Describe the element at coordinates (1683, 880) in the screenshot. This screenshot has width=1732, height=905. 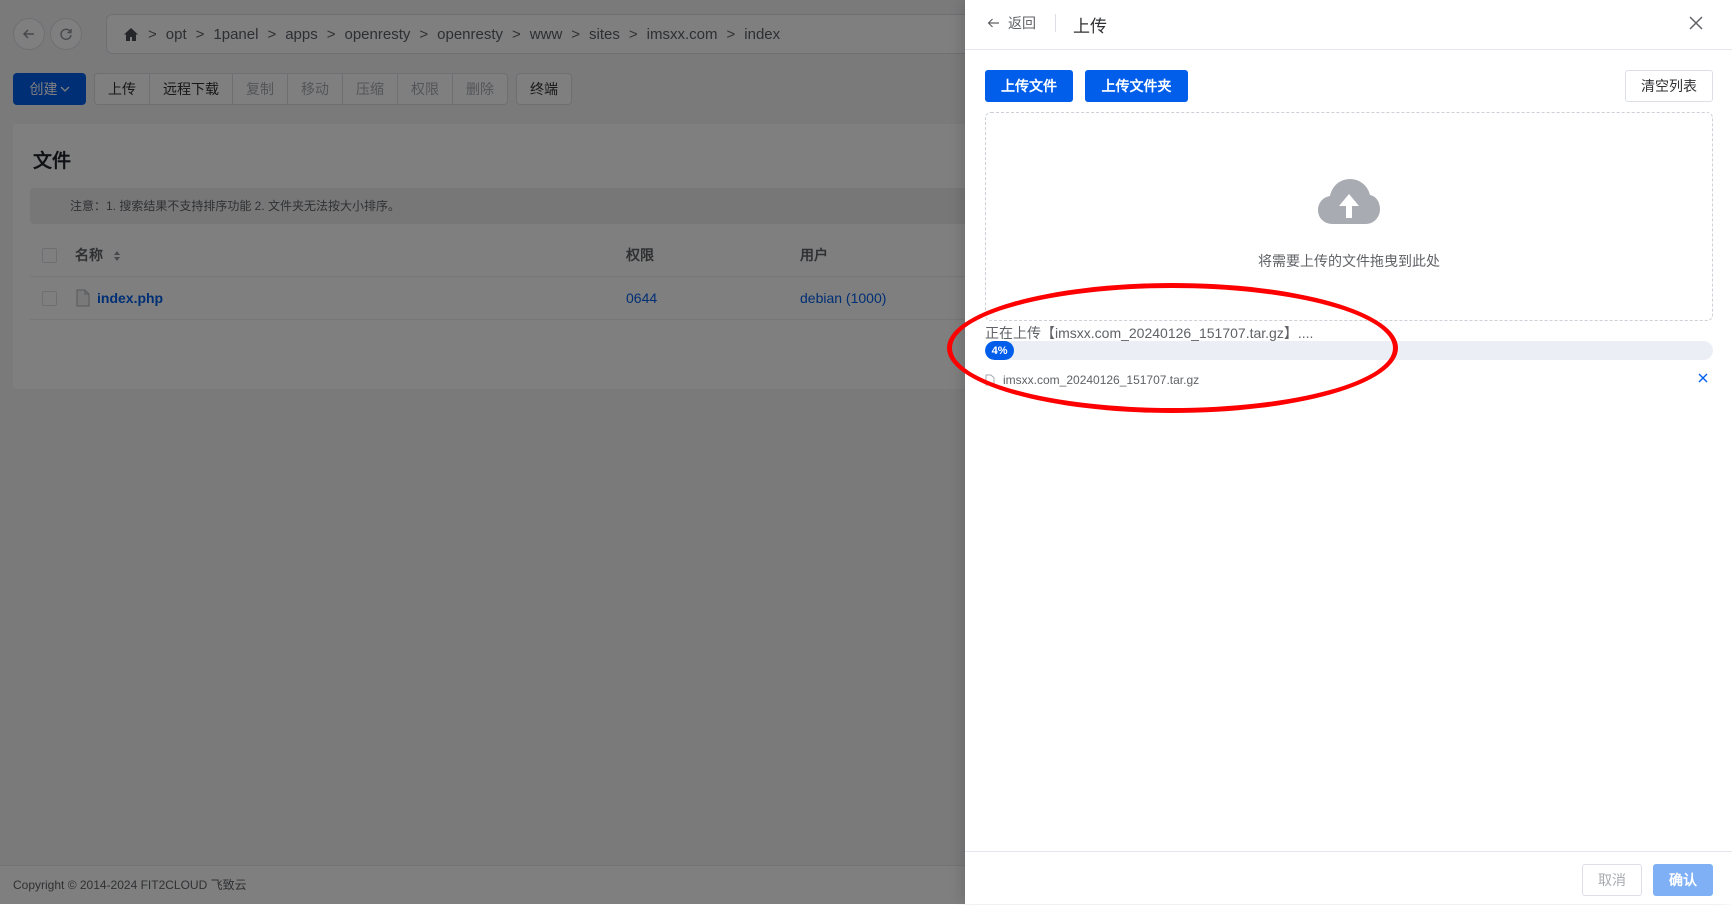
I see `confirm-button: 确认` at that location.